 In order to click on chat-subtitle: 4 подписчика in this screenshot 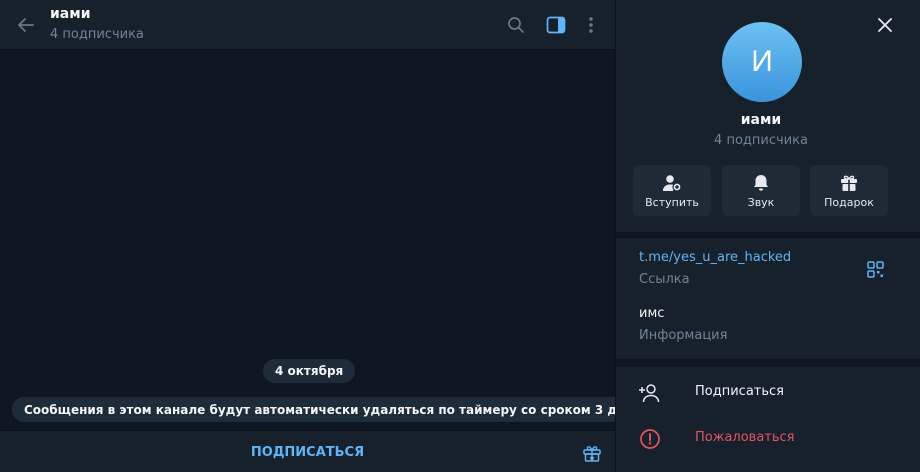, I will do `click(97, 34)`.